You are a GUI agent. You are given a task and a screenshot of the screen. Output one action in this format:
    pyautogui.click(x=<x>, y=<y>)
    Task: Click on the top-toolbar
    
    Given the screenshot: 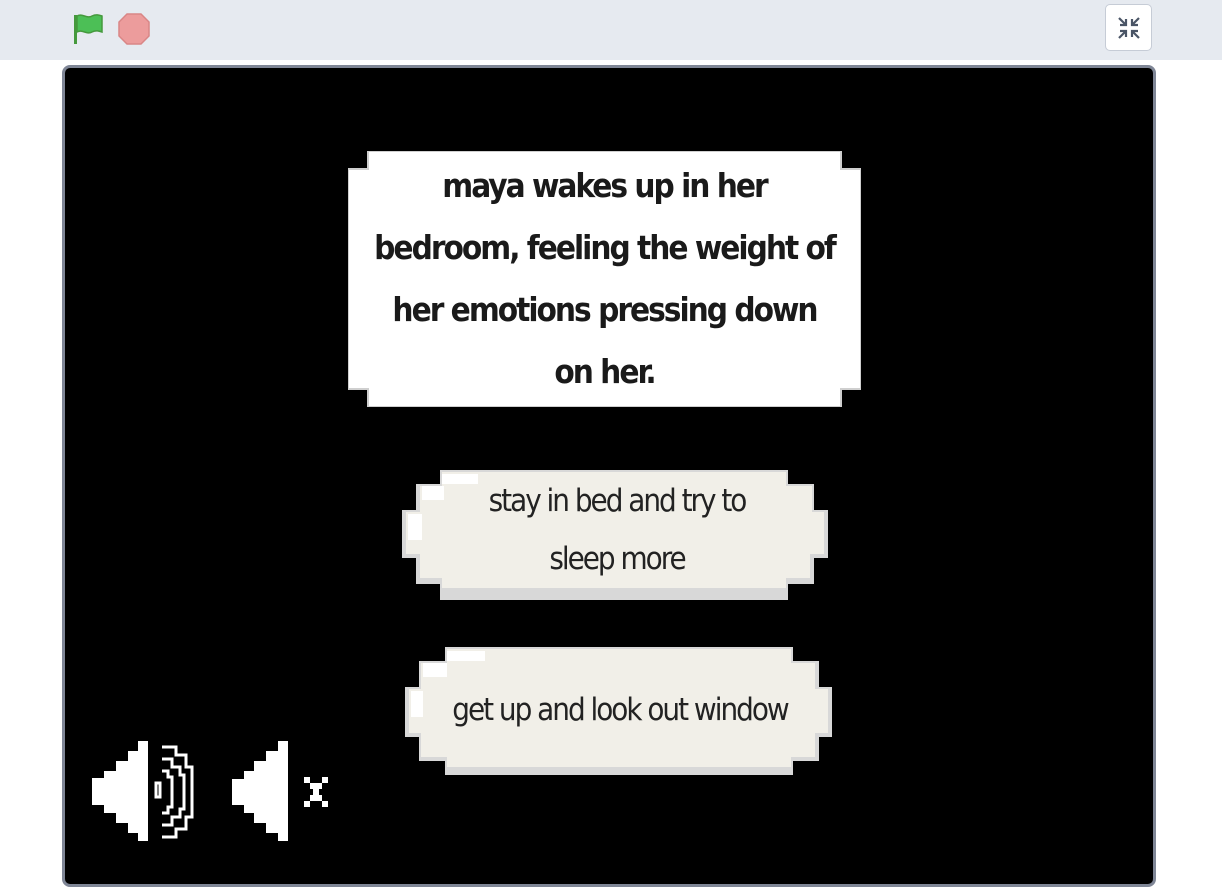 What is the action you would take?
    pyautogui.click(x=611, y=30)
    